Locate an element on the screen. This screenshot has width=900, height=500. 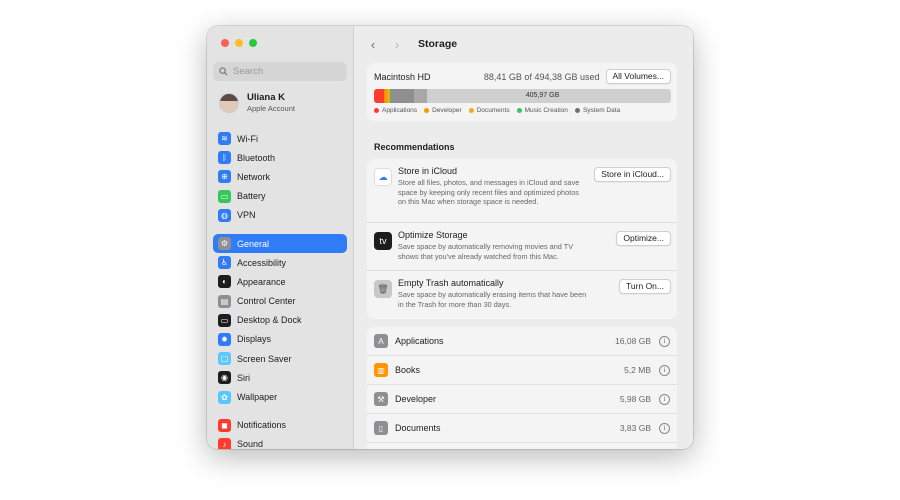
zoom-button is located at coordinates (253, 43).